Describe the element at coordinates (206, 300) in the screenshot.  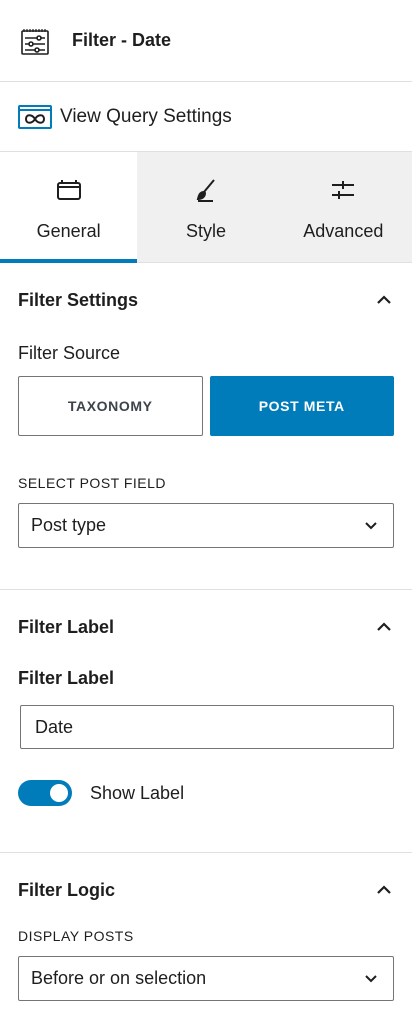
I see `filter-settings-toggle: Filter Settings` at that location.